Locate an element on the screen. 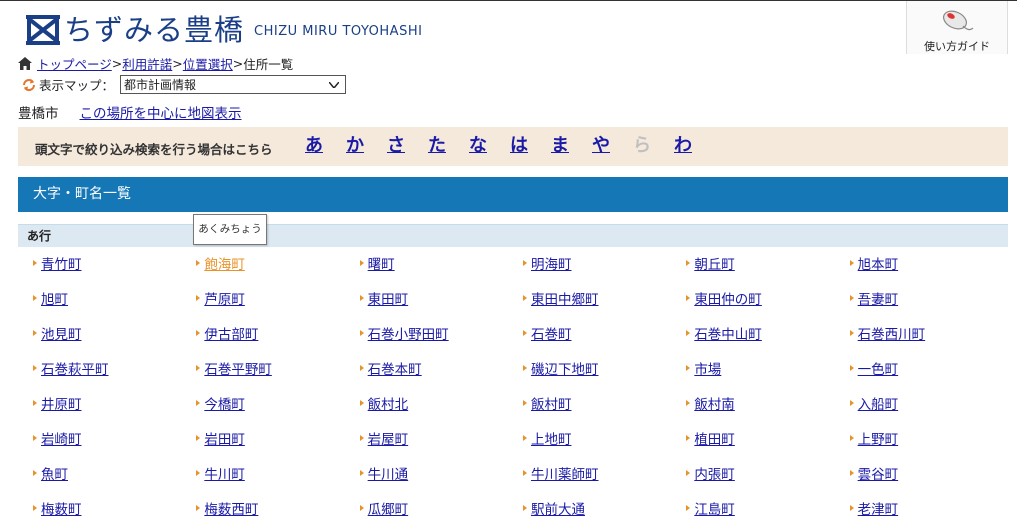 The image size is (1017, 532). breadcrumb-top-page: トップページ is located at coordinates (74, 63).